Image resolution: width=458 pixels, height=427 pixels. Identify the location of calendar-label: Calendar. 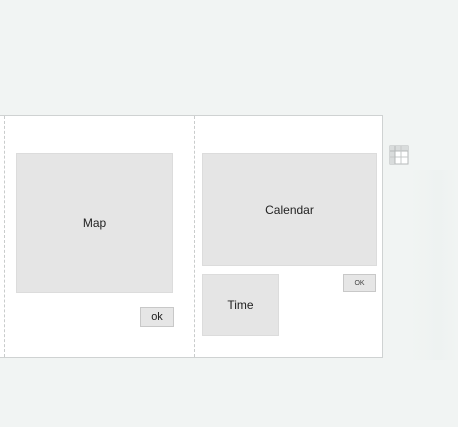
(289, 209).